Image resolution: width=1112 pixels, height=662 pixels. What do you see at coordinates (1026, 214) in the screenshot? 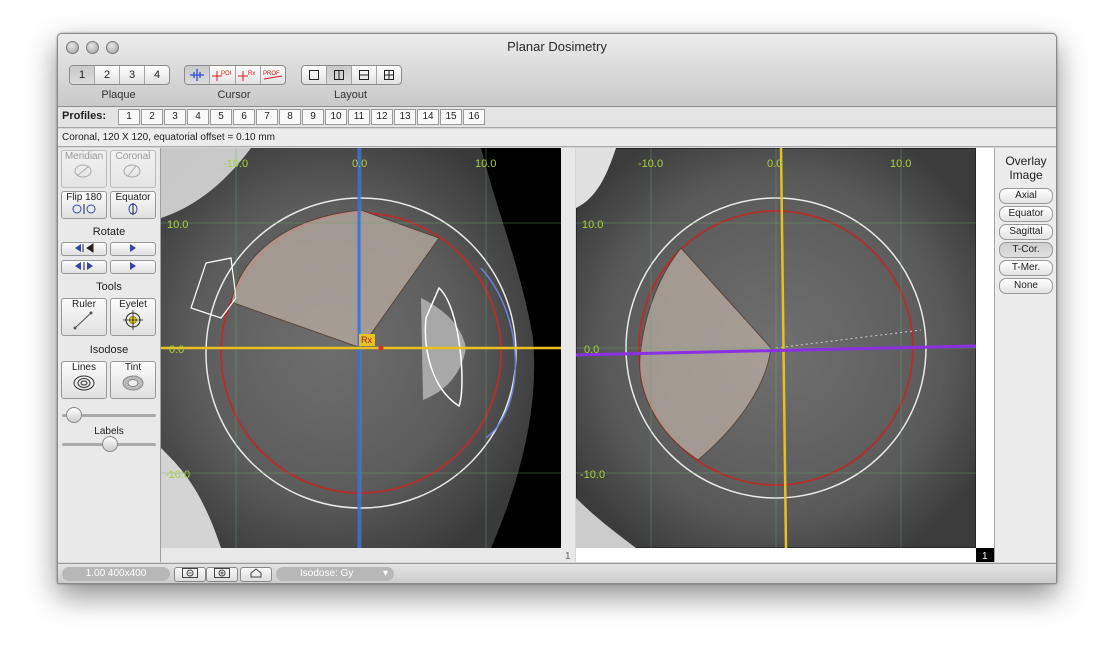
I see `overlay-option-equator: Equator` at bounding box center [1026, 214].